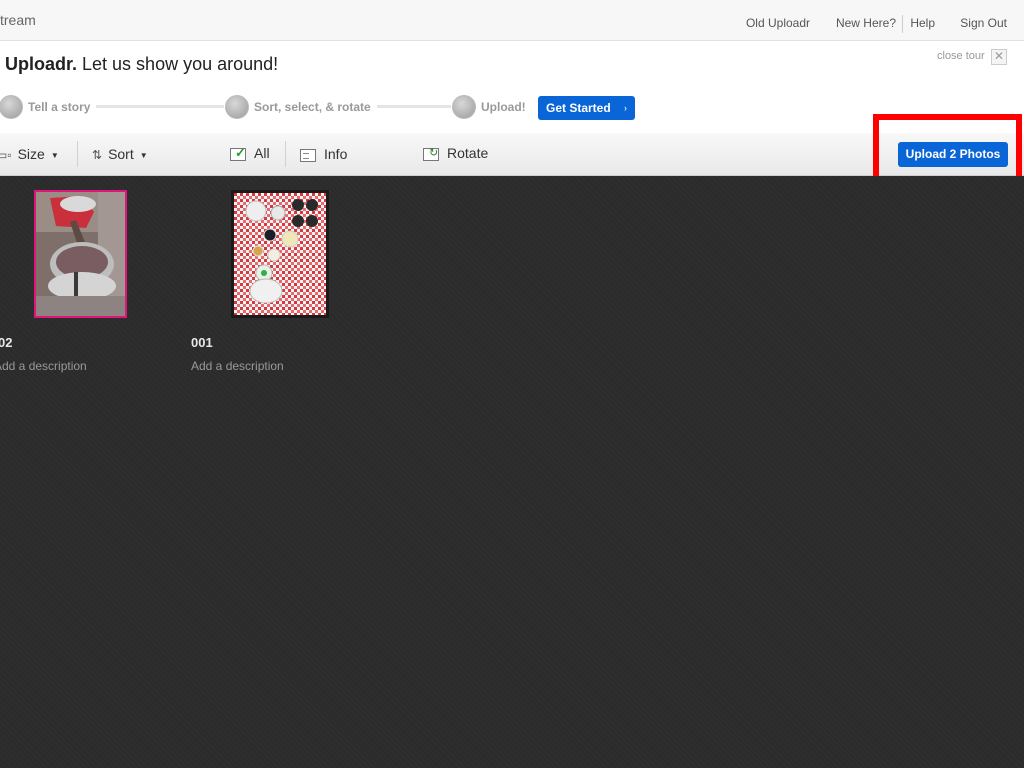 The width and height of the screenshot is (1024, 768). Describe the element at coordinates (336, 154) in the screenshot. I see `info-label: Info` at that location.